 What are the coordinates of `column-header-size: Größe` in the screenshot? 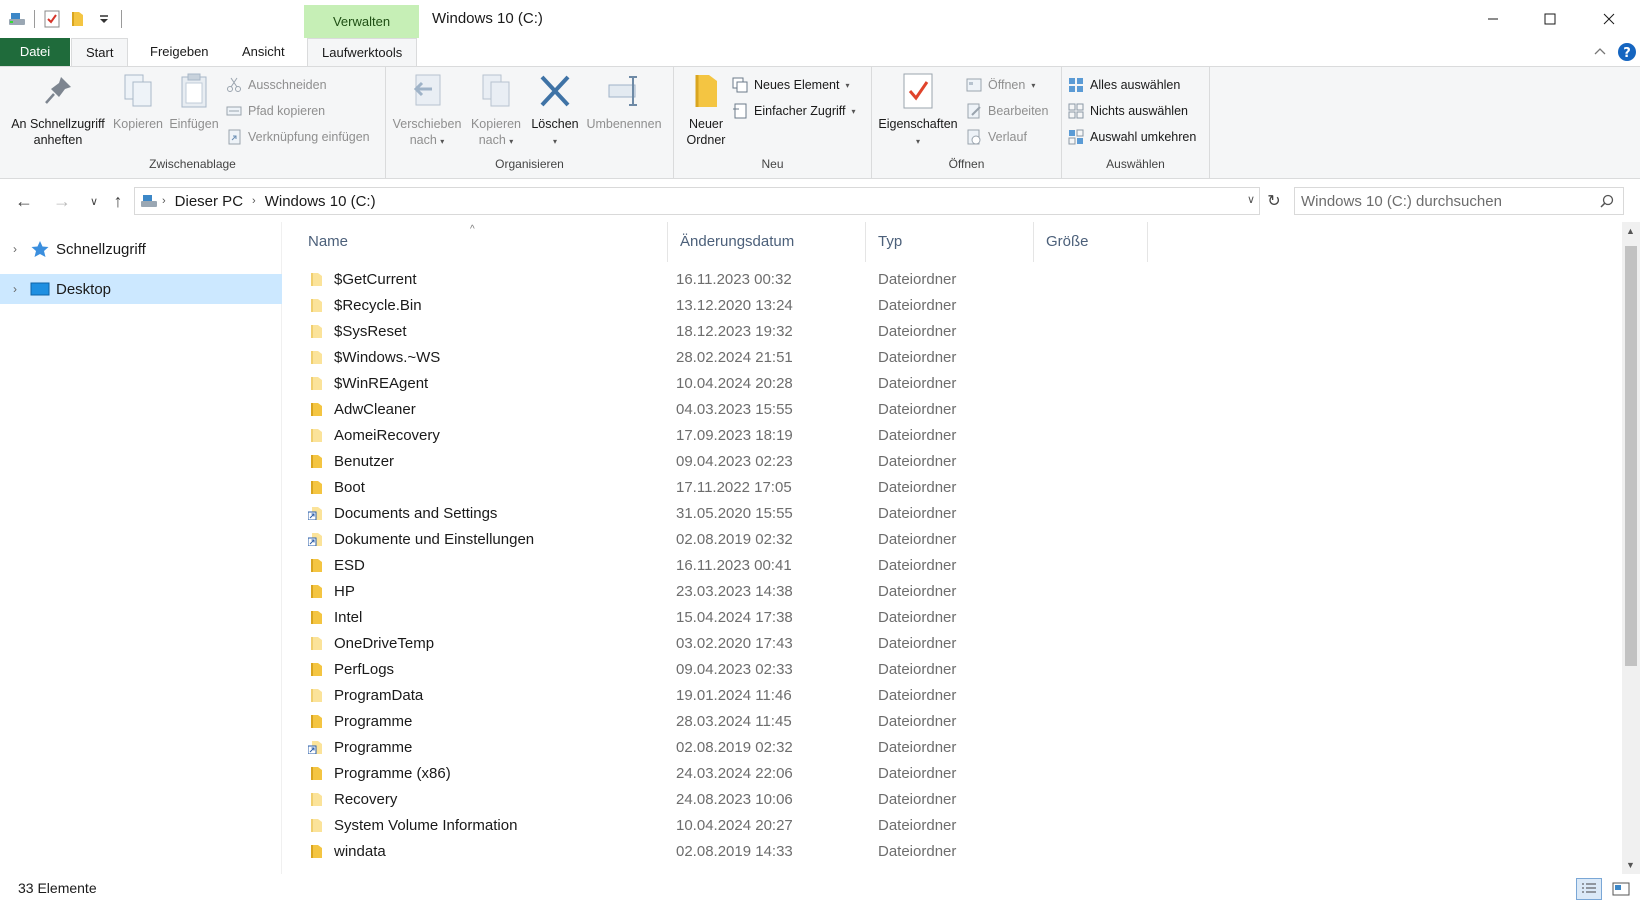 It's located at (1091, 242).